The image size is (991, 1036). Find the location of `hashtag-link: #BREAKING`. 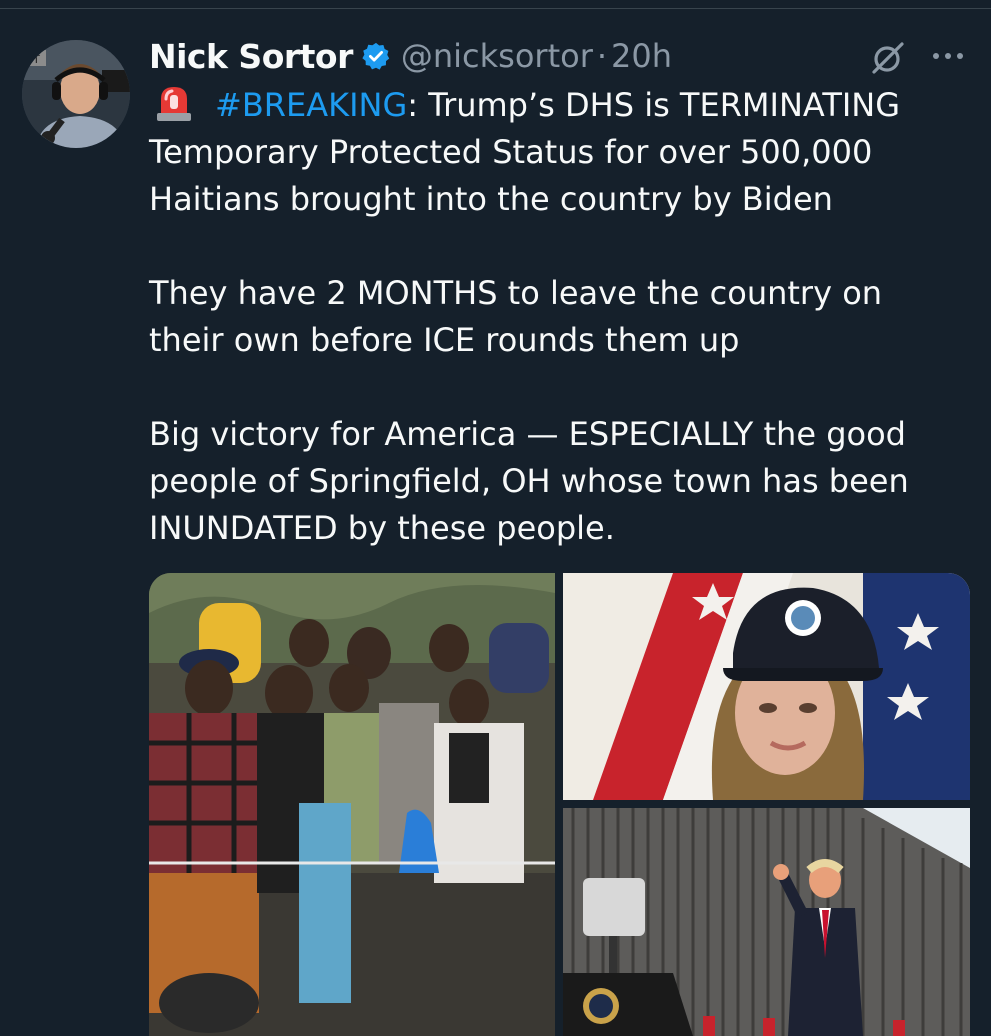

hashtag-link: #BREAKING is located at coordinates (311, 105).